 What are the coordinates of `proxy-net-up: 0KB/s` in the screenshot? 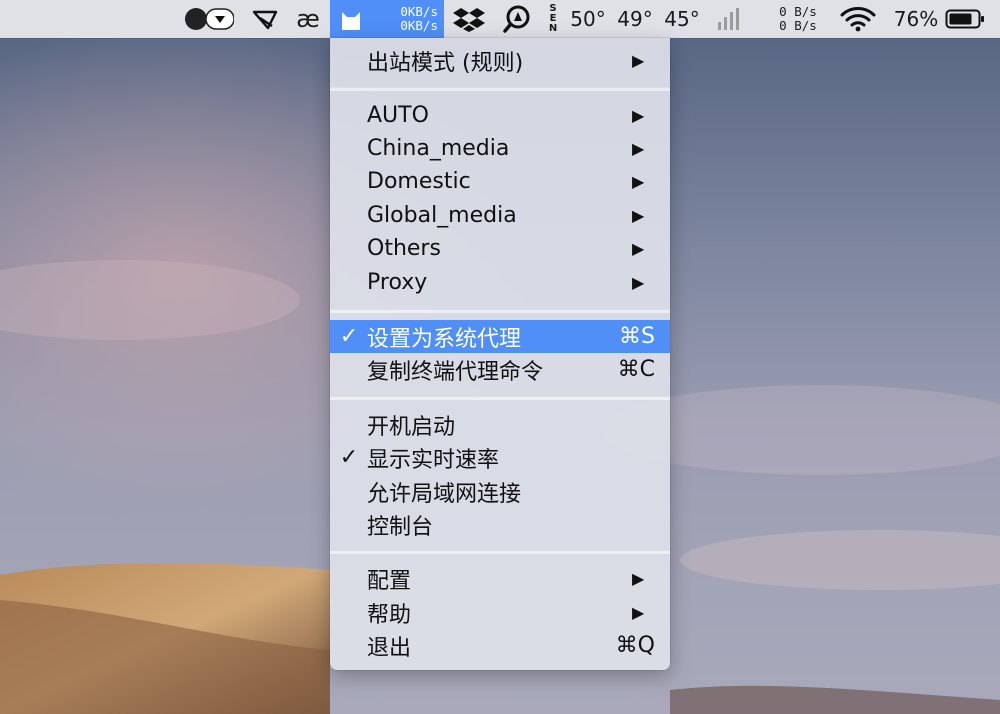 It's located at (419, 11).